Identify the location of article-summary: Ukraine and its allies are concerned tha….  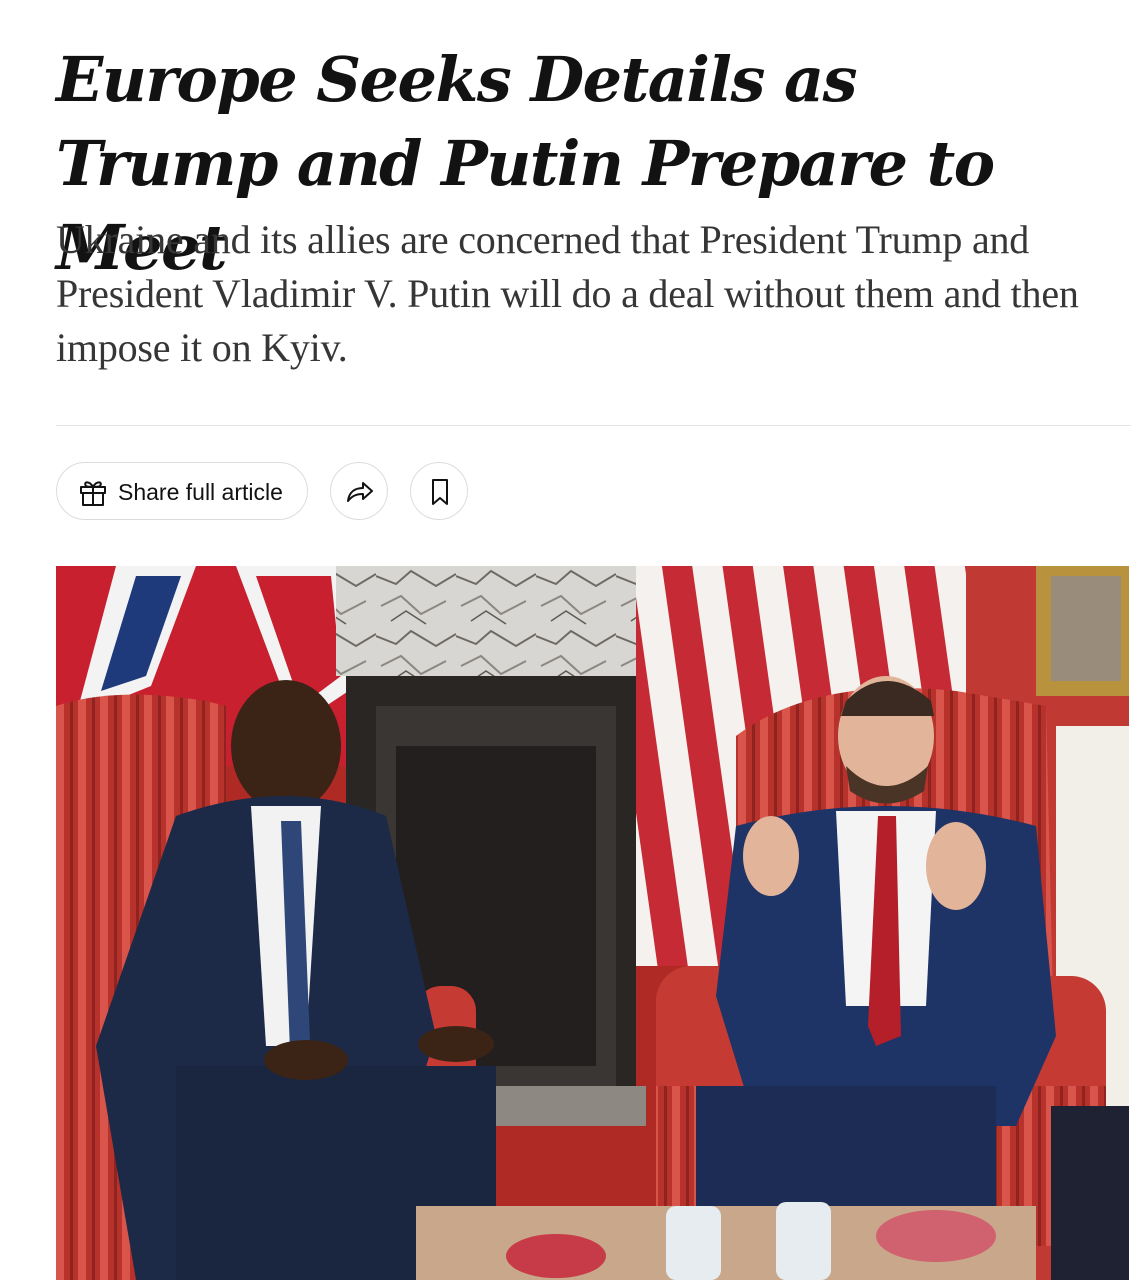
(567, 293).